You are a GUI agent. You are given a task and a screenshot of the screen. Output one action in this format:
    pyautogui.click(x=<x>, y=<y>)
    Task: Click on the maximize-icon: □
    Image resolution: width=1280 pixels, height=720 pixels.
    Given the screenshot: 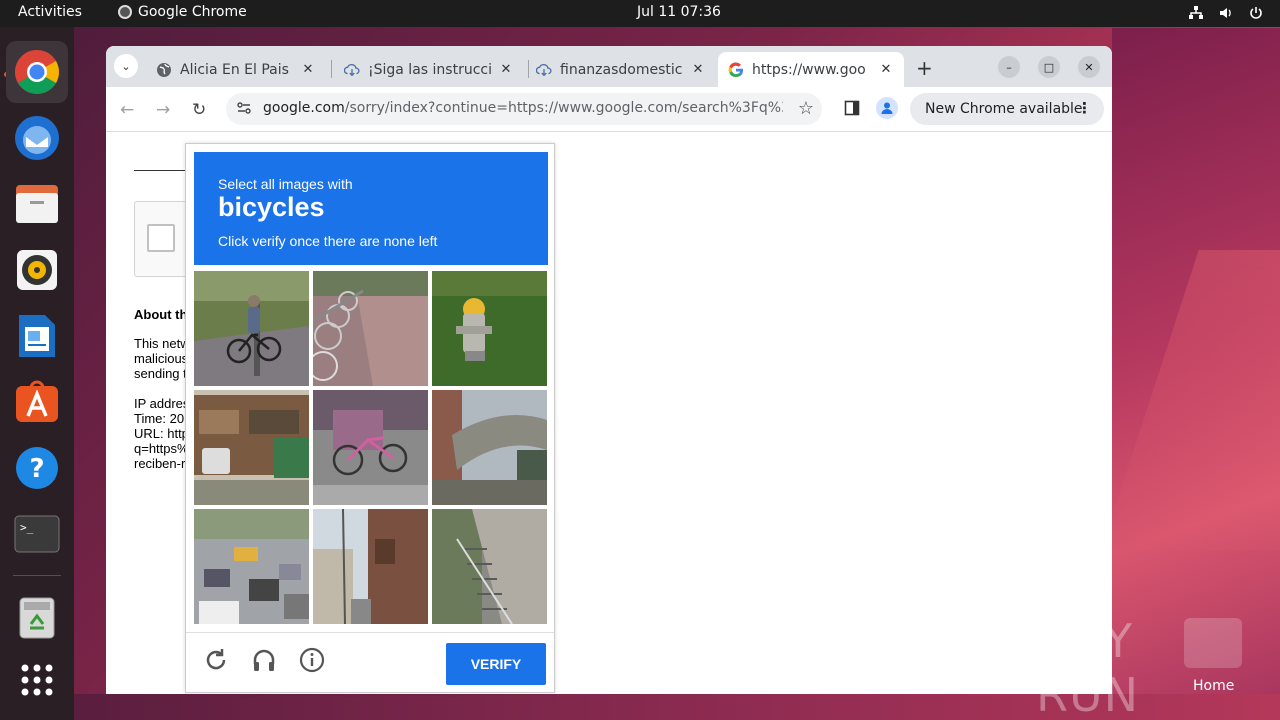 What is the action you would take?
    pyautogui.click(x=1049, y=67)
    